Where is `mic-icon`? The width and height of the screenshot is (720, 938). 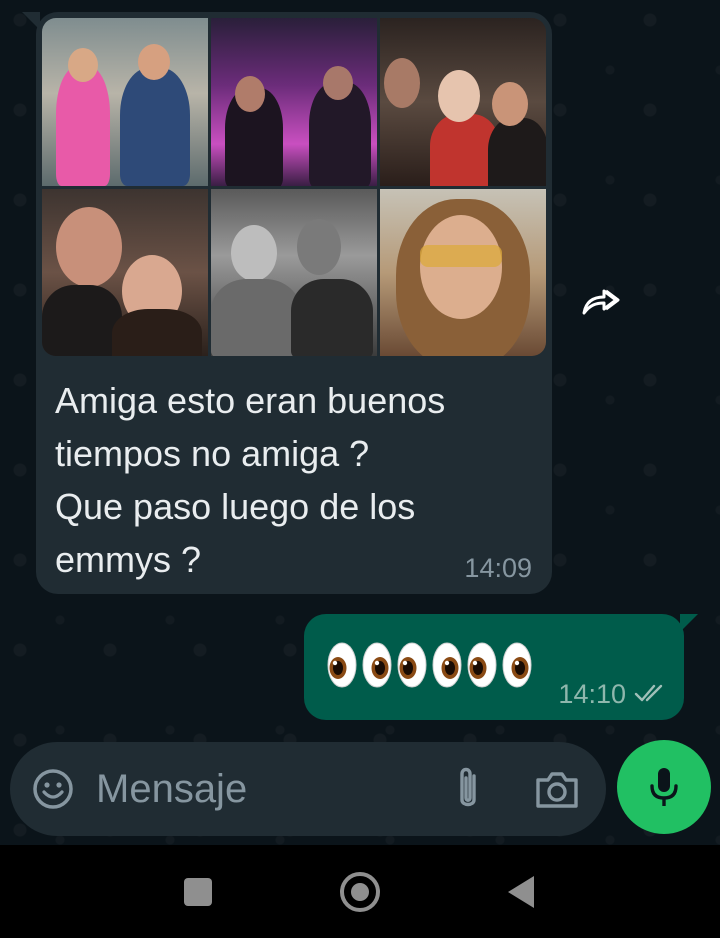 mic-icon is located at coordinates (664, 787).